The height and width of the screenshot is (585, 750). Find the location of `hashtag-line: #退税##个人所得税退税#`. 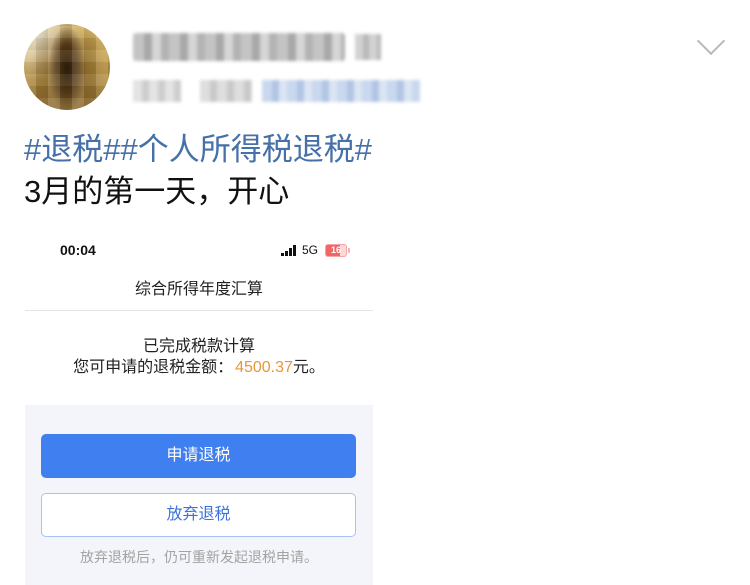

hashtag-line: #退税##个人所得税退税# is located at coordinates (198, 150).